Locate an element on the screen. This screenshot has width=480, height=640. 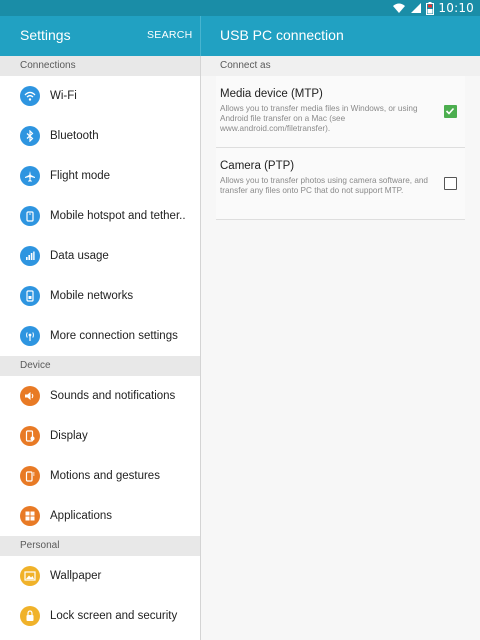
section-header-device: Device is located at coordinates (100, 366).